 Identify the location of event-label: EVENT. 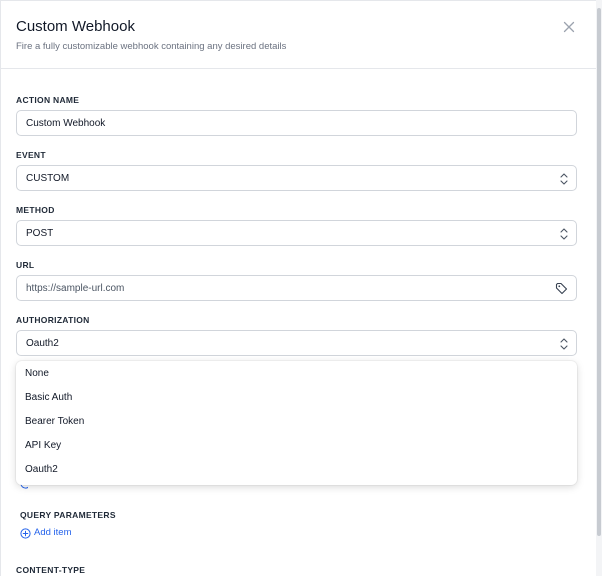
(31, 155).